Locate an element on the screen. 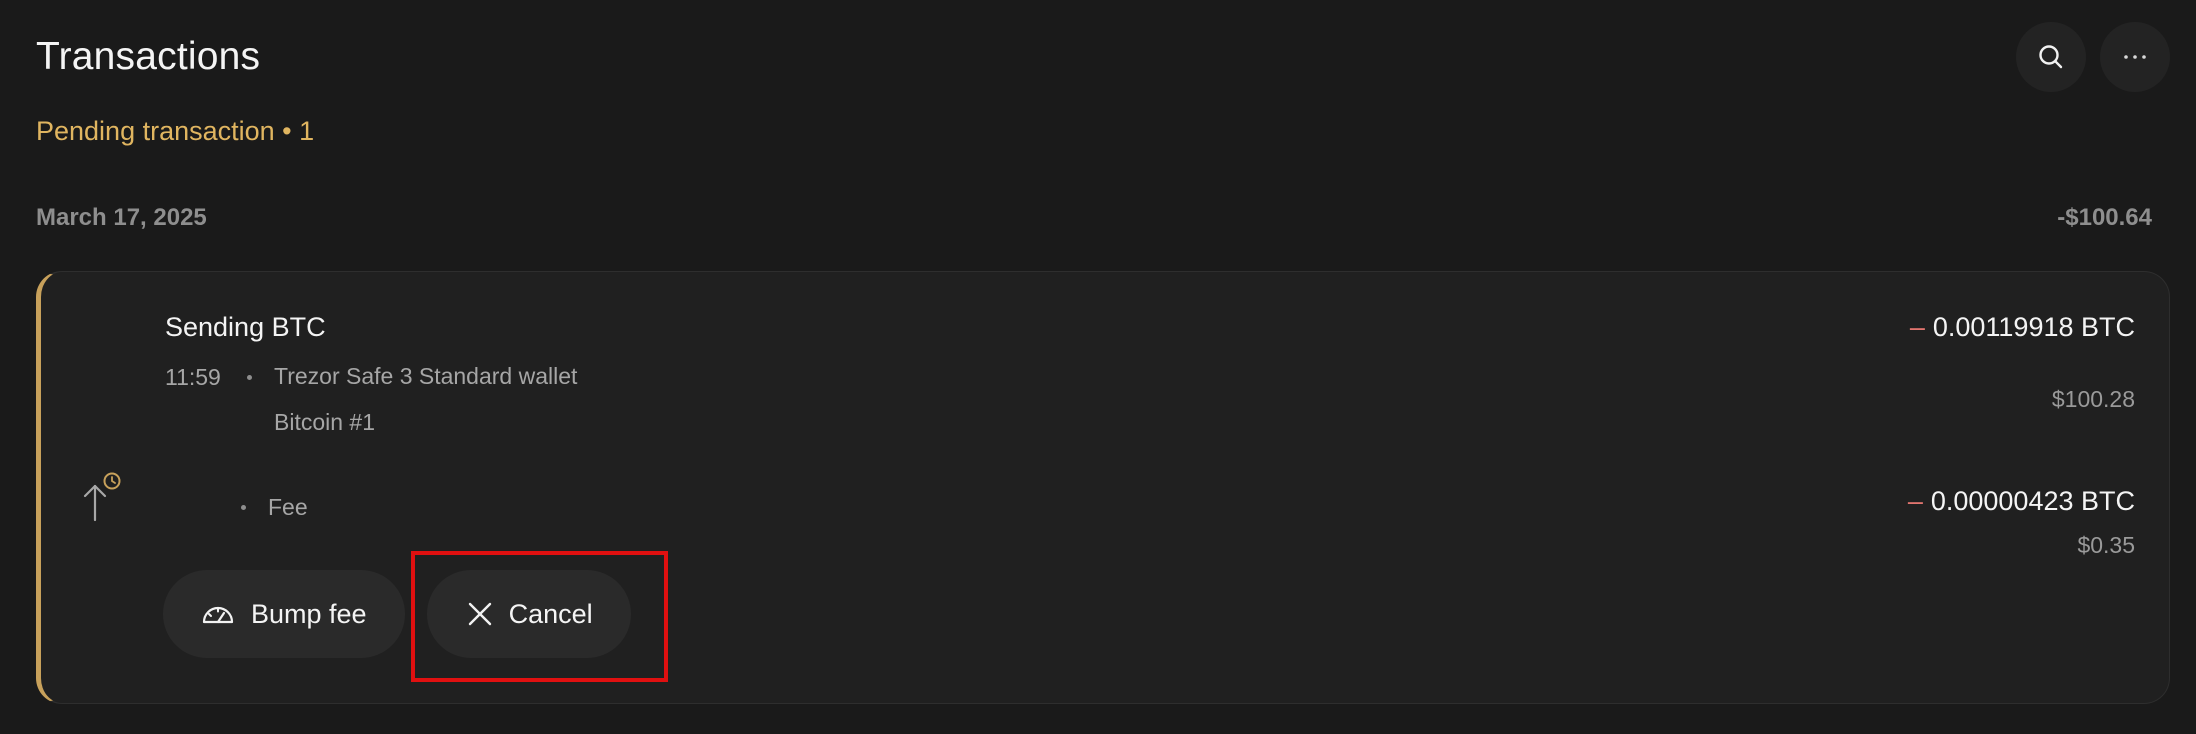 Image resolution: width=2196 pixels, height=734 pixels. send-pending-icon is located at coordinates (102, 497).